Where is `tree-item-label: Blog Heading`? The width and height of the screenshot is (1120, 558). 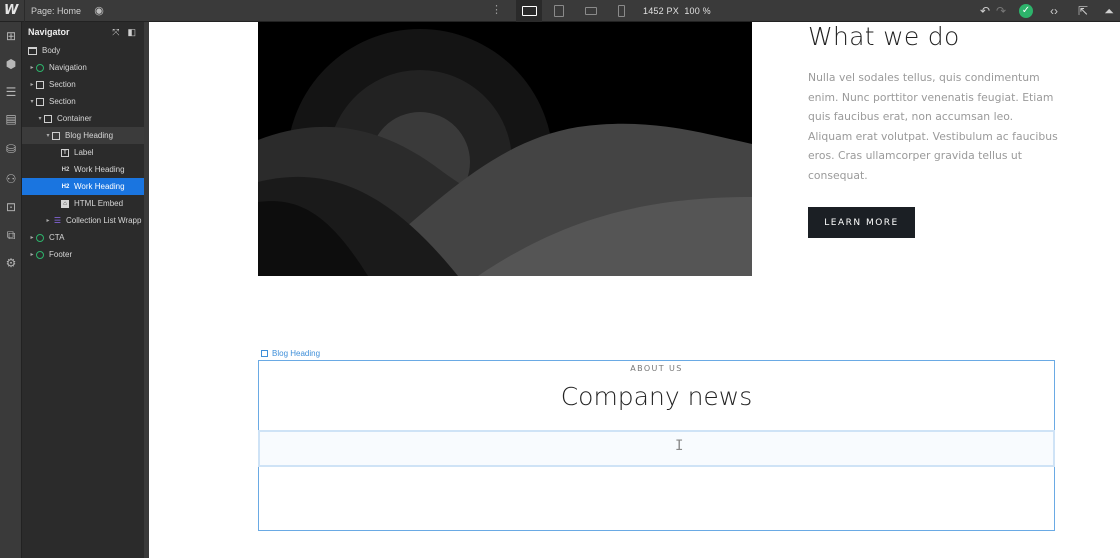
tree-item-label: Blog Heading is located at coordinates (89, 135).